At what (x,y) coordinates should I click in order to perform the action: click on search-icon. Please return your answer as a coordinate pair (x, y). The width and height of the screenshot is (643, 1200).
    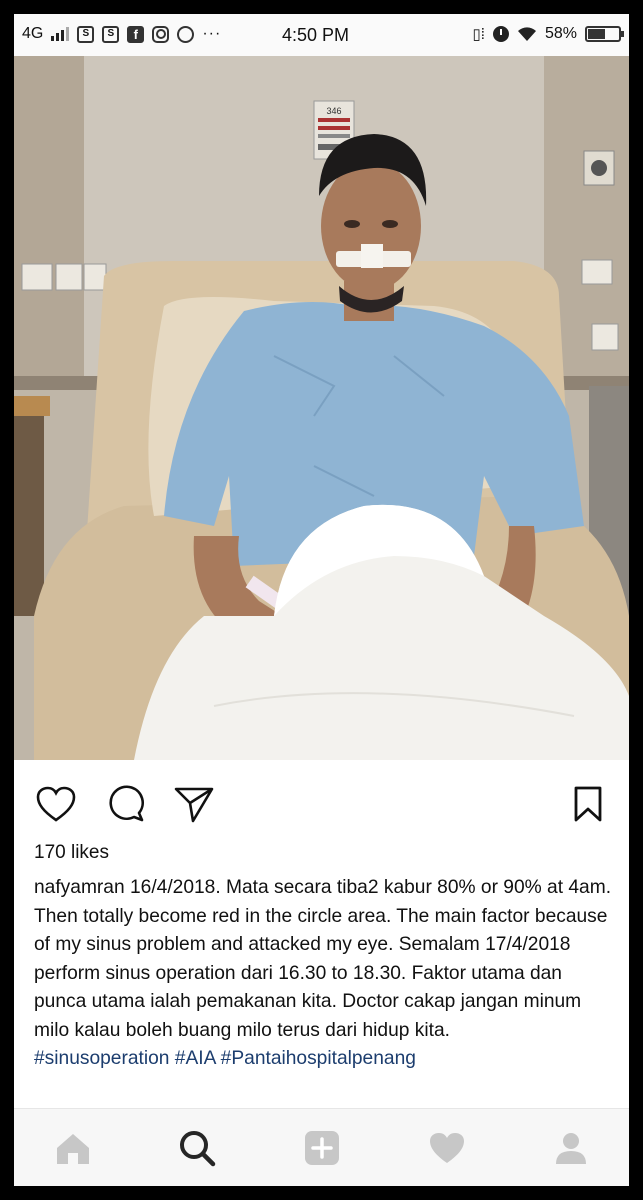
    Looking at the image, I should click on (198, 1149).